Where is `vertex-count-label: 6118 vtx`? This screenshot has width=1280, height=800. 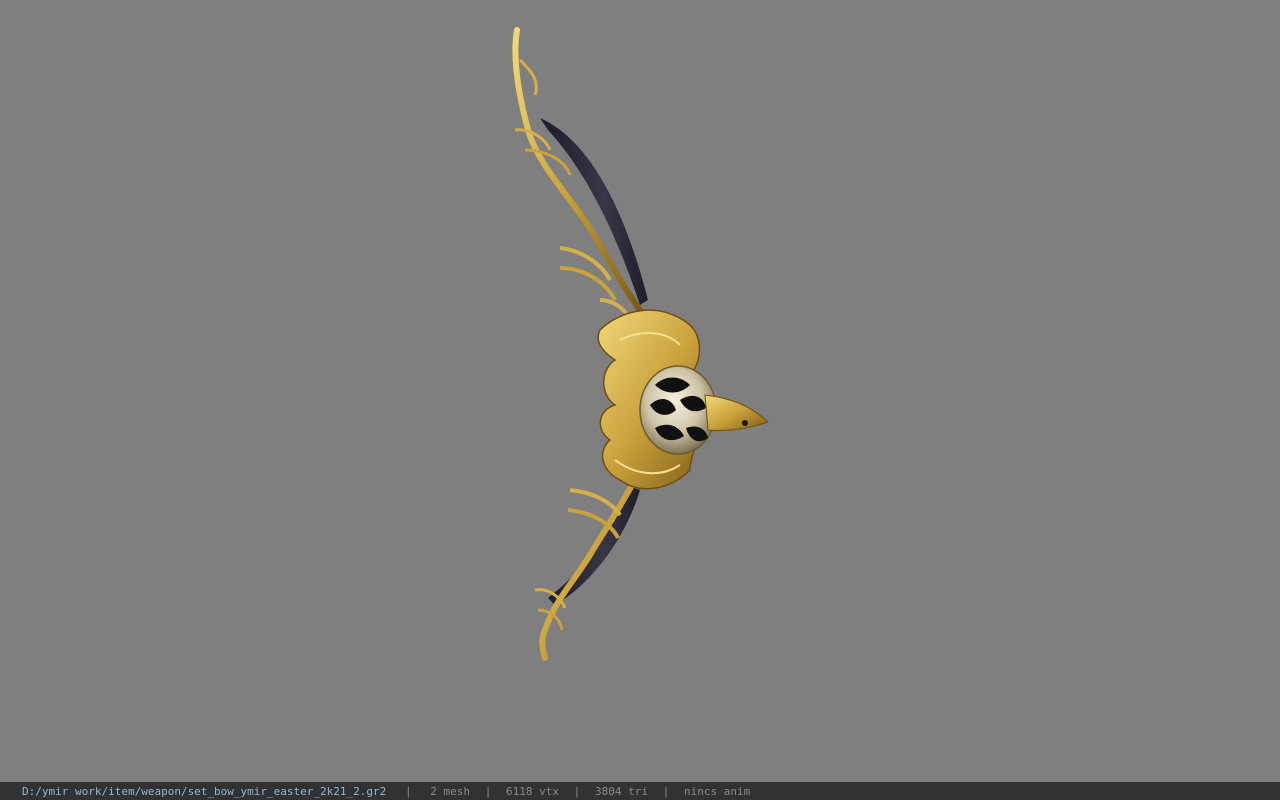 vertex-count-label: 6118 vtx is located at coordinates (532, 791).